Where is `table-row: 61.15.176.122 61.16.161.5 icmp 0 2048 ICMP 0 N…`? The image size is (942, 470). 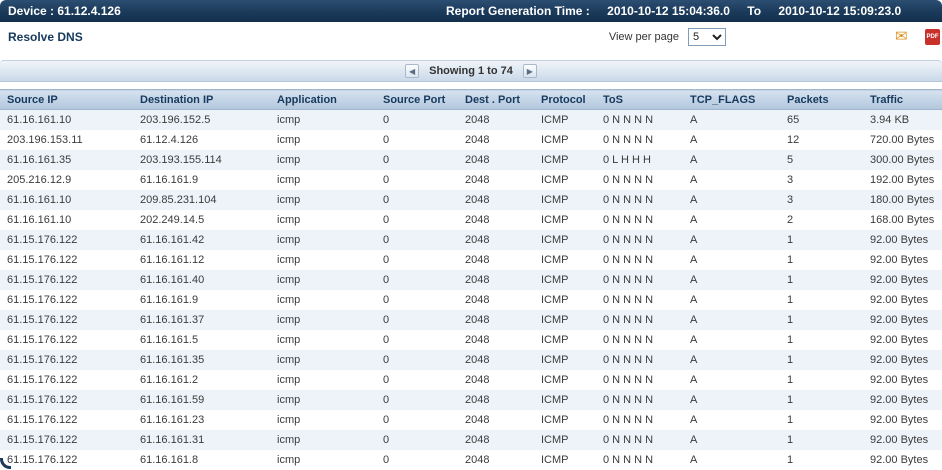 table-row: 61.15.176.122 61.16.161.5 icmp 0 2048 ICMP 0 N… is located at coordinates (471, 339).